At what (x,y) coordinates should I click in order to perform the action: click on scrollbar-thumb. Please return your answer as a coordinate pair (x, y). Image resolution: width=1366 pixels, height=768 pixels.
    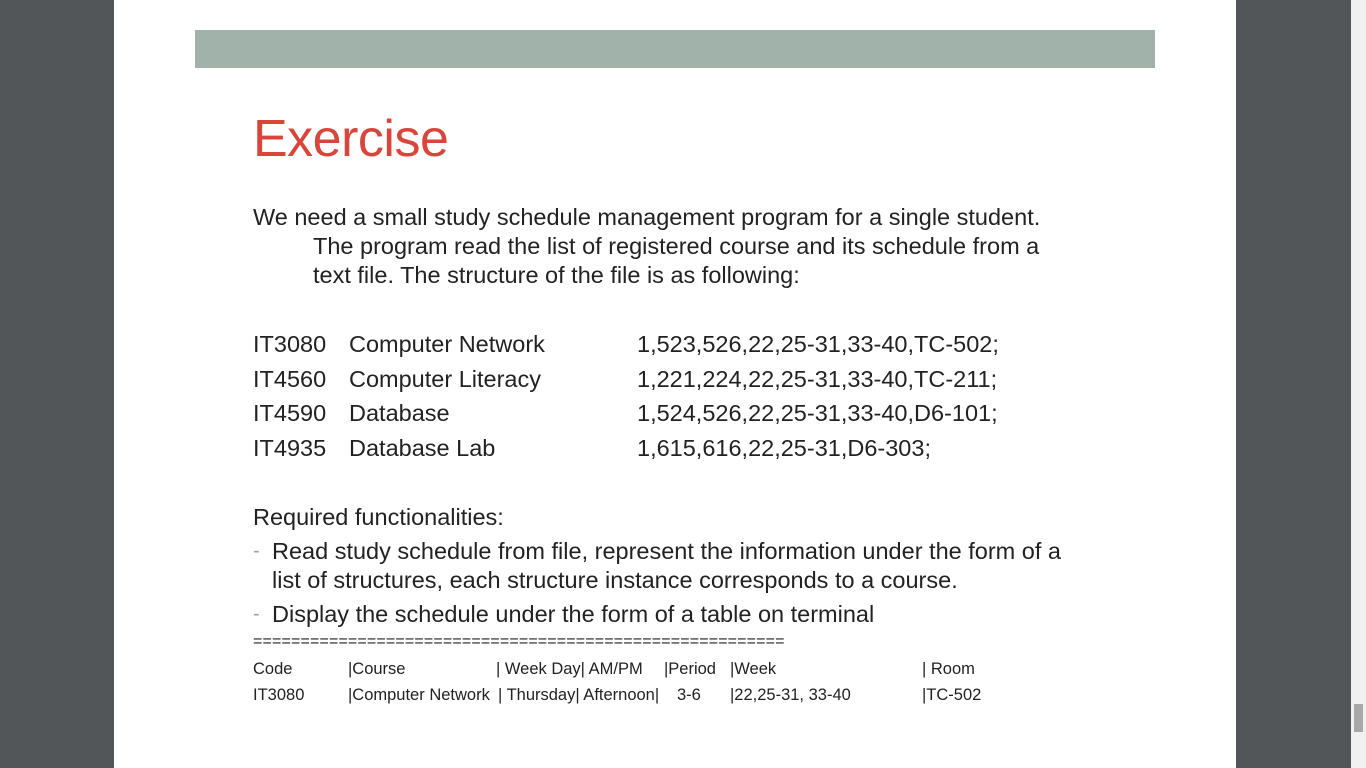
    Looking at the image, I should click on (1358, 718).